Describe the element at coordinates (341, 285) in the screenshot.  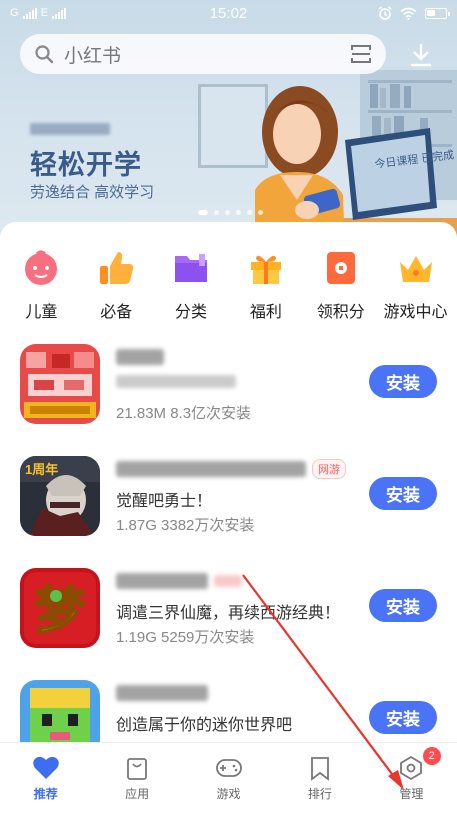
I see `category-points: 领积分` at that location.